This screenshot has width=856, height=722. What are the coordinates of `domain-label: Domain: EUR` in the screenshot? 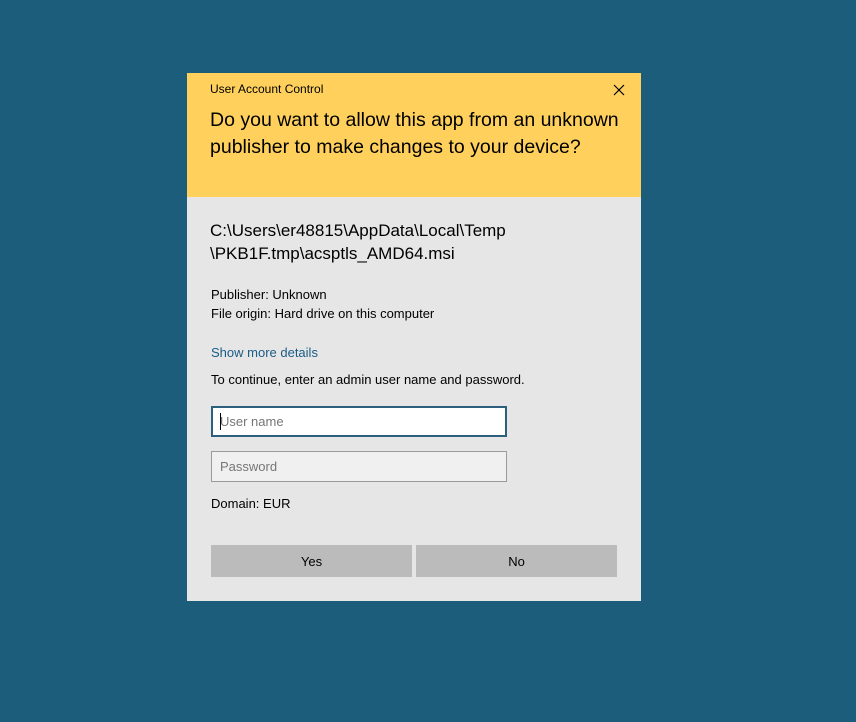 It's located at (251, 503).